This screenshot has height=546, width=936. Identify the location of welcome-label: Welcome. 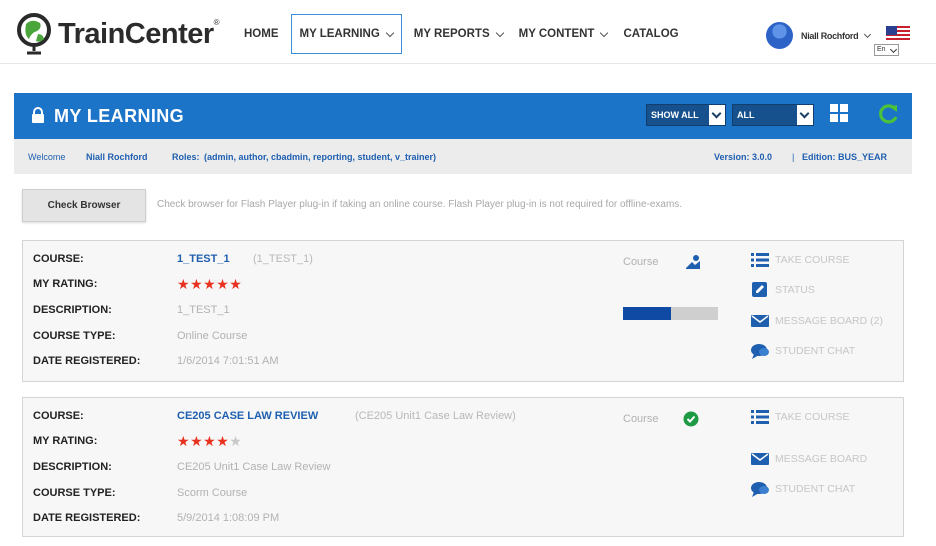
(47, 157).